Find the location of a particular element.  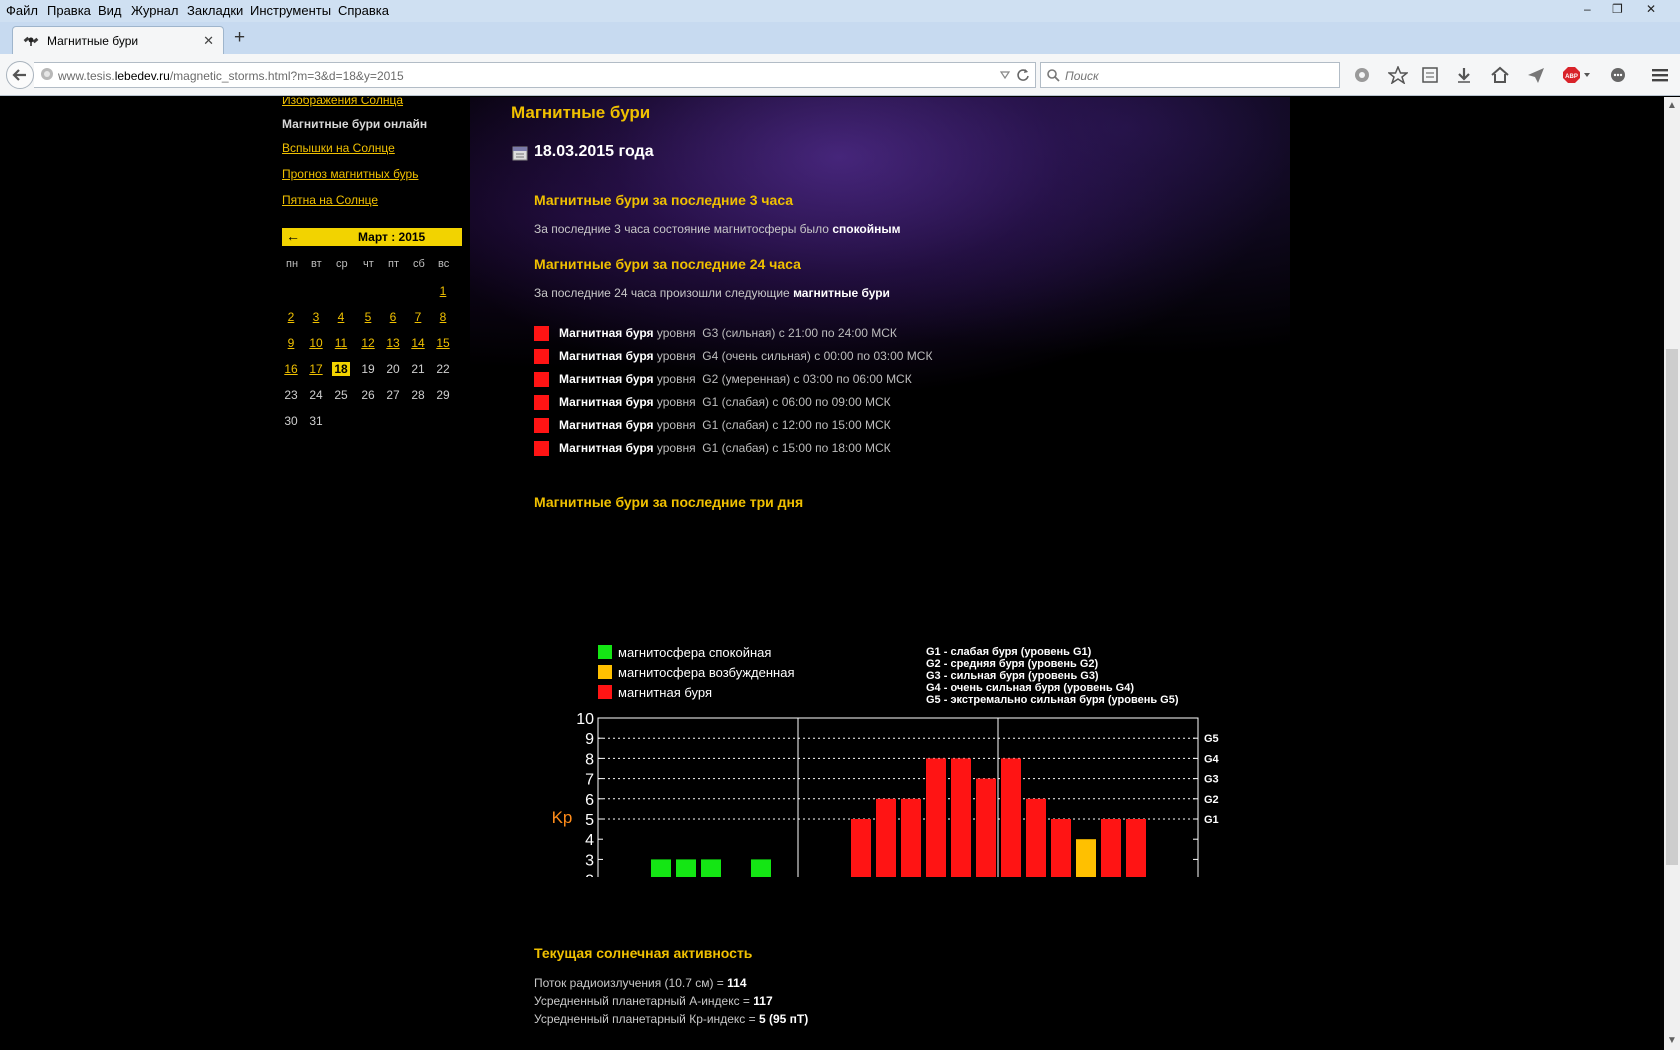

search-icon is located at coordinates (1053, 75).